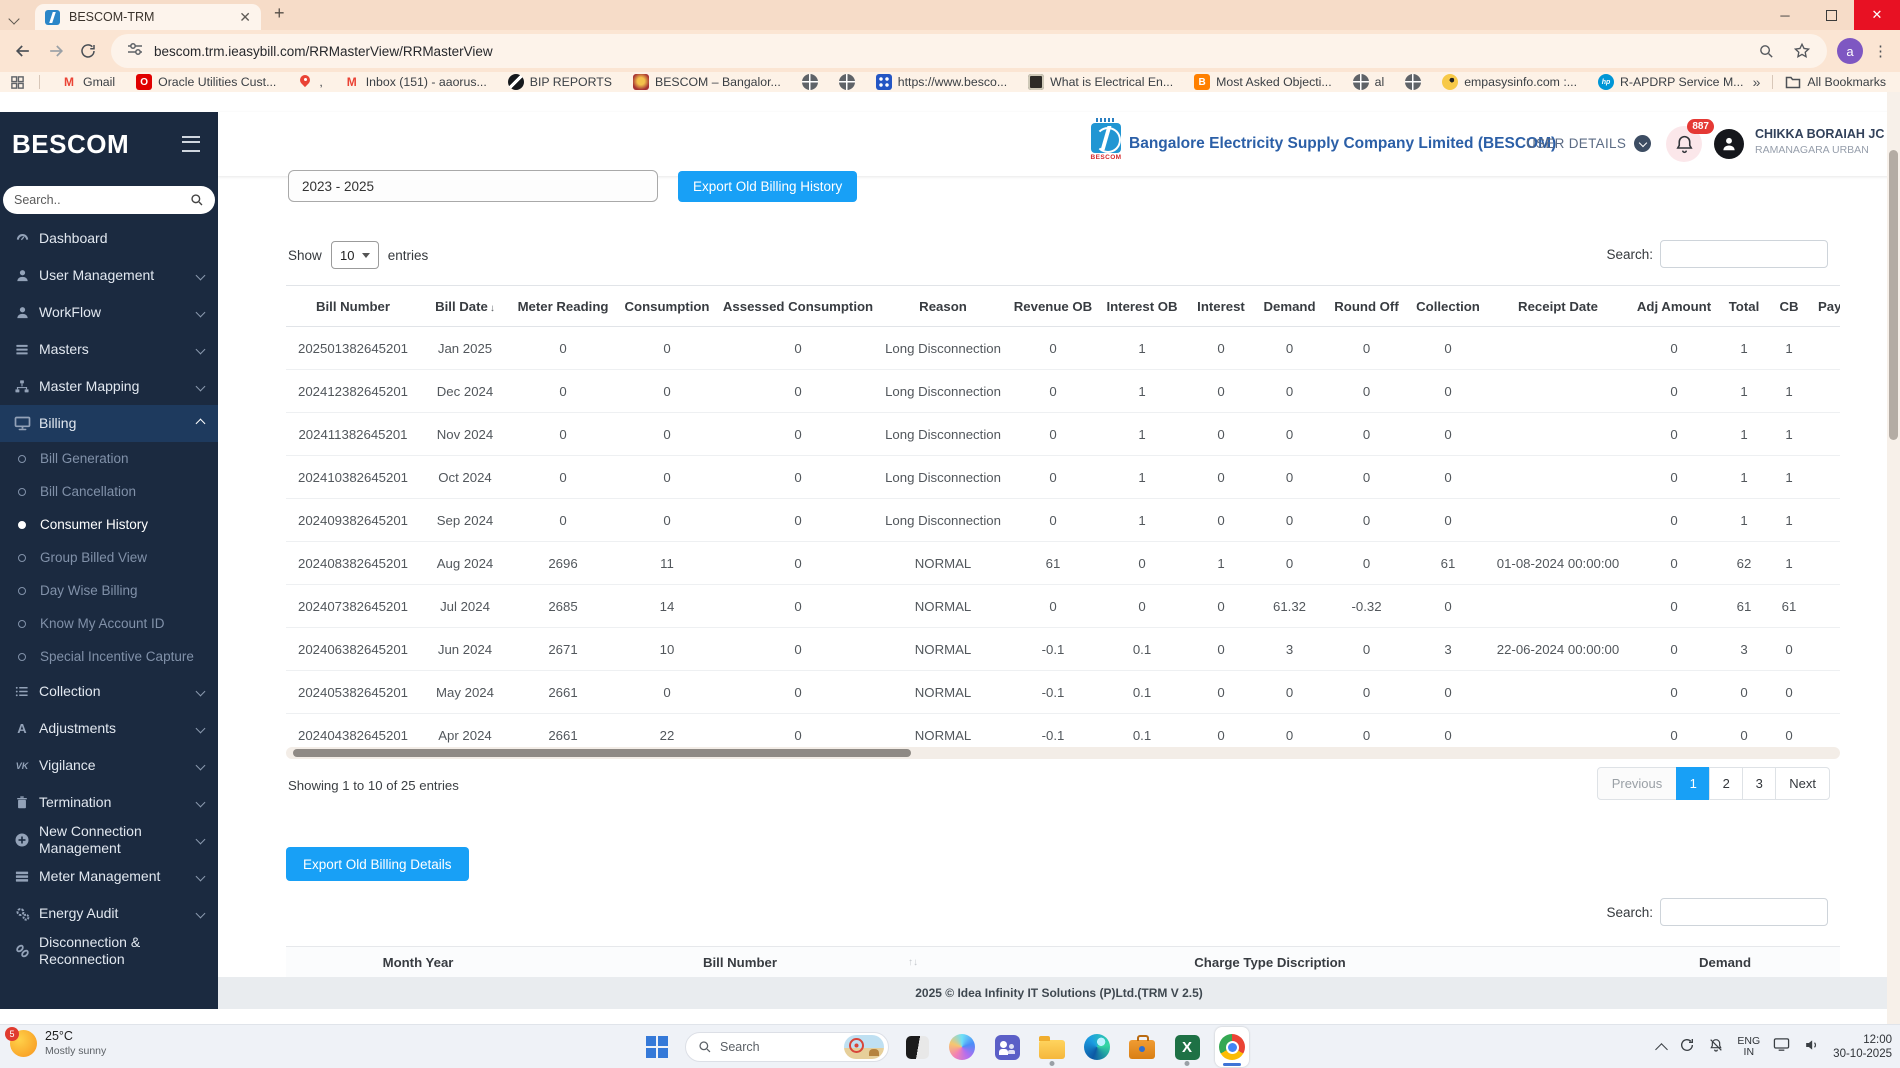  What do you see at coordinates (1729, 144) in the screenshot?
I see `user-avatar` at bounding box center [1729, 144].